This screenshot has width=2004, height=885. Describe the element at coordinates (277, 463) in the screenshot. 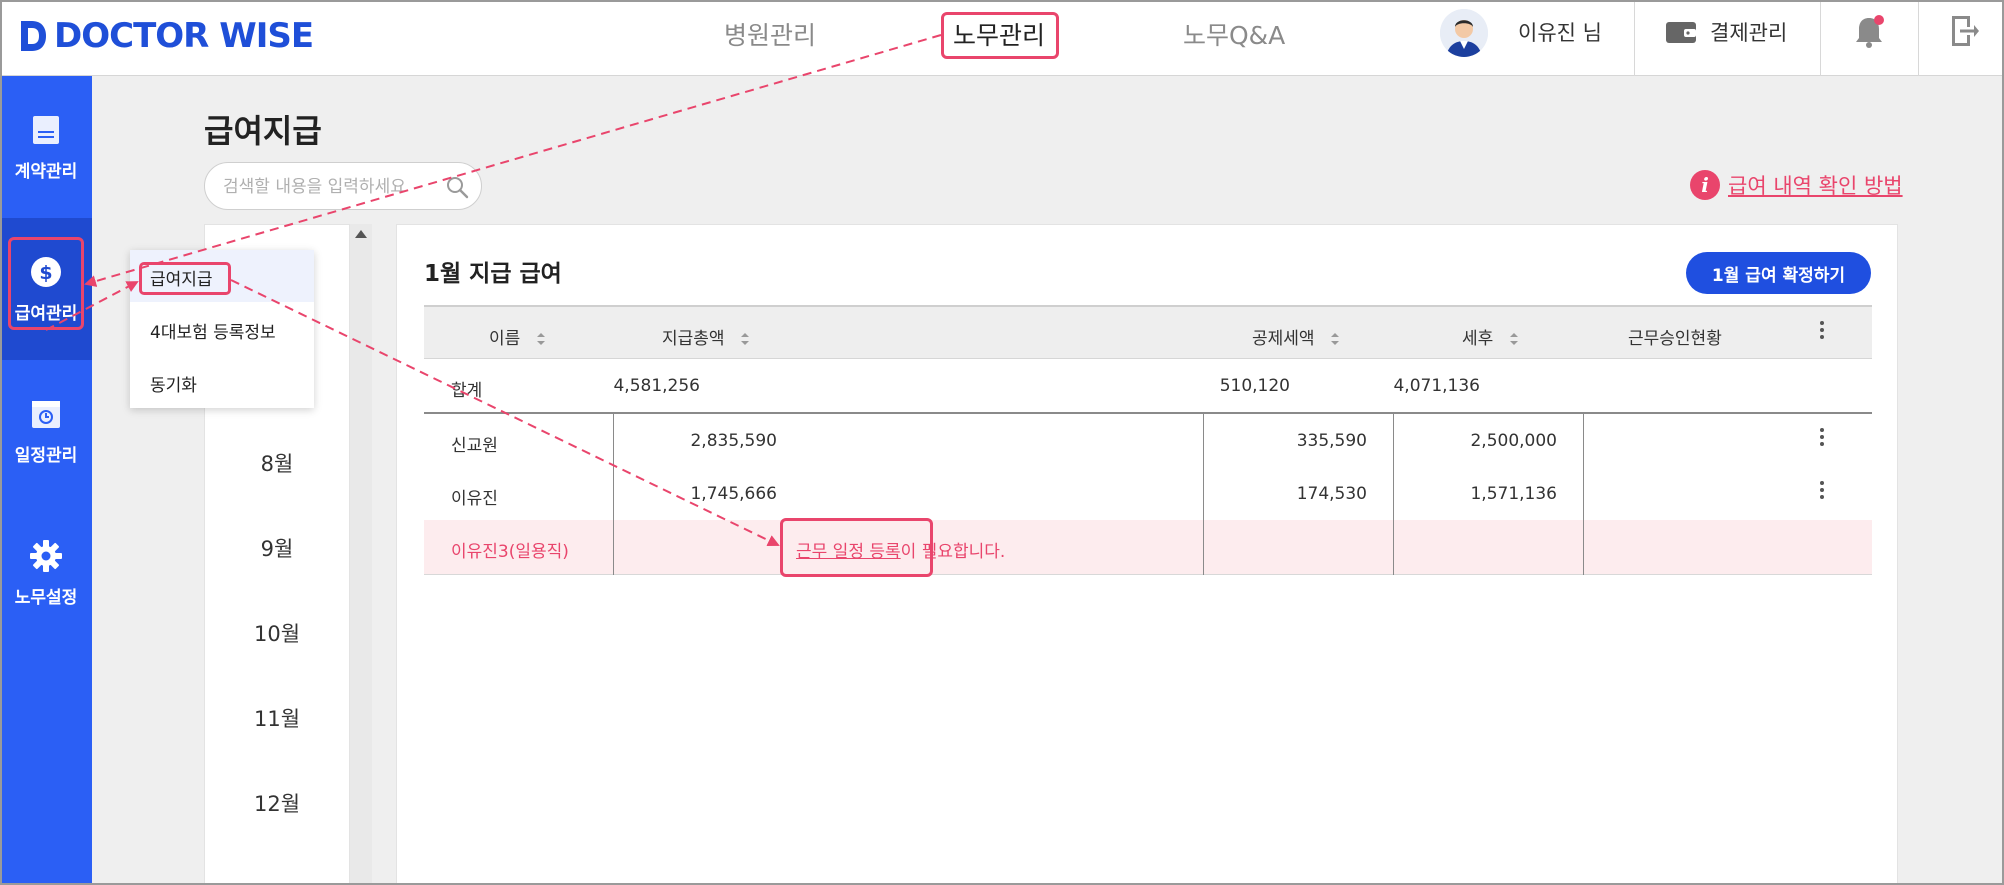

I see `month-item: 8월` at that location.